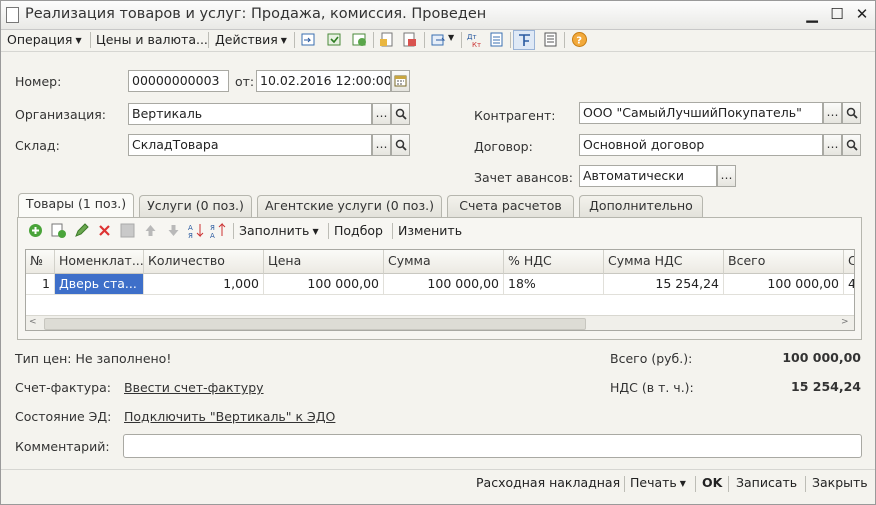 This screenshot has height=505, width=876. I want to click on go-to-icon, so click(438, 39).